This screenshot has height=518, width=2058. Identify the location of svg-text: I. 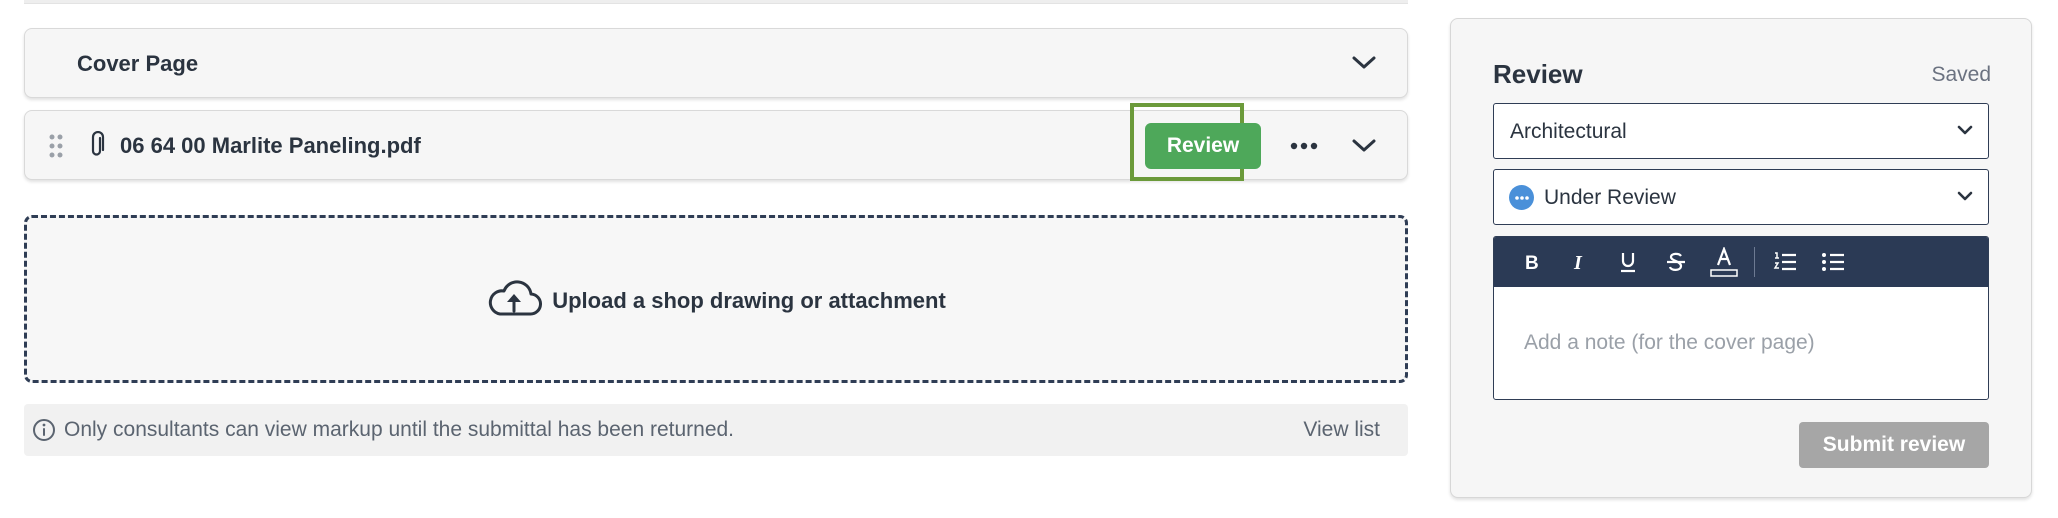
(1578, 262).